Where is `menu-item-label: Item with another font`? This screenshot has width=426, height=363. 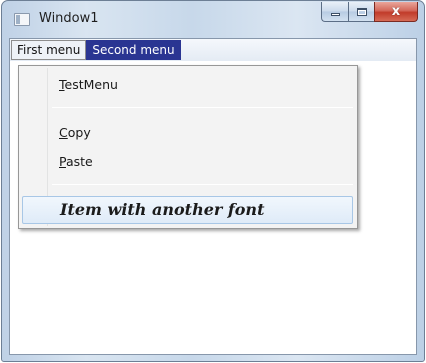
menu-item-label: Item with another font is located at coordinates (162, 209).